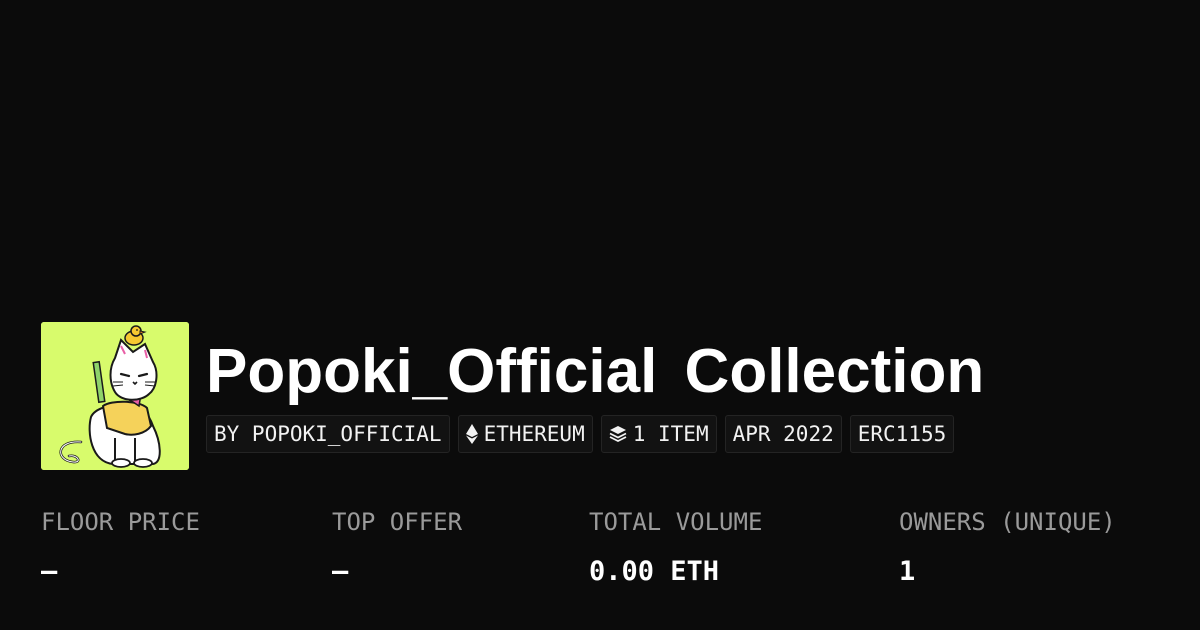  I want to click on creator-label: BY POPOKI_OFFICIAL, so click(328, 434).